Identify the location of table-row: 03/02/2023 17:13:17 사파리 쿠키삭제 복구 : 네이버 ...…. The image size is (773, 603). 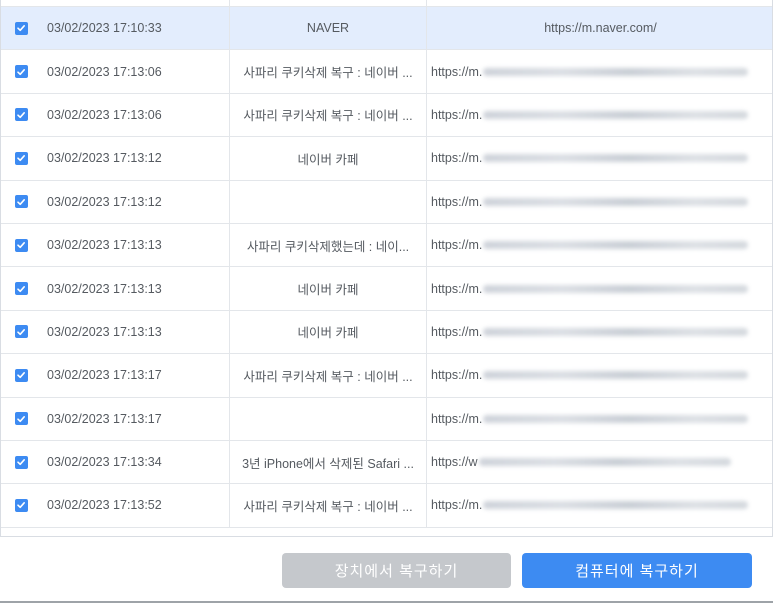
(386, 376).